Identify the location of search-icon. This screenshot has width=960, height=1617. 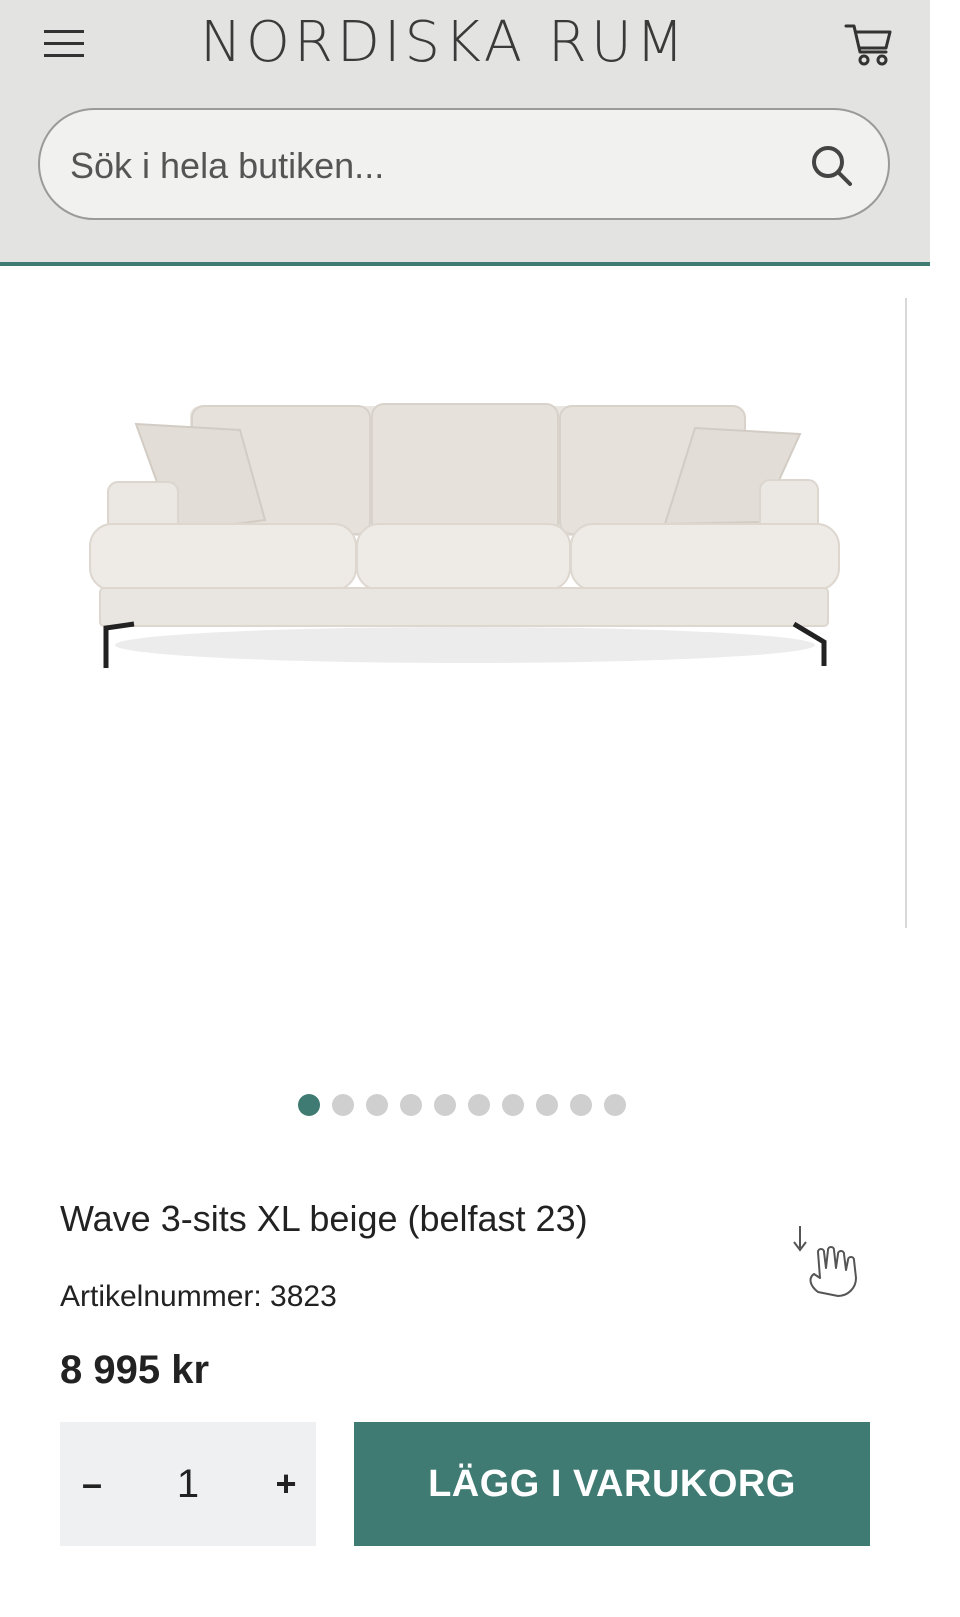
(831, 165).